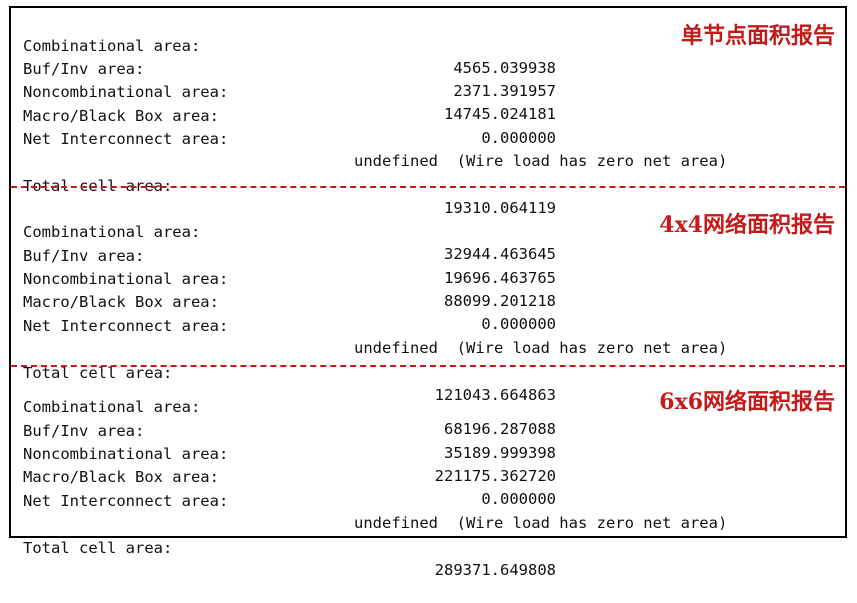 This screenshot has width=857, height=603. I want to click on report-row: Noncombinational area: 88099.201218, so click(283, 278).